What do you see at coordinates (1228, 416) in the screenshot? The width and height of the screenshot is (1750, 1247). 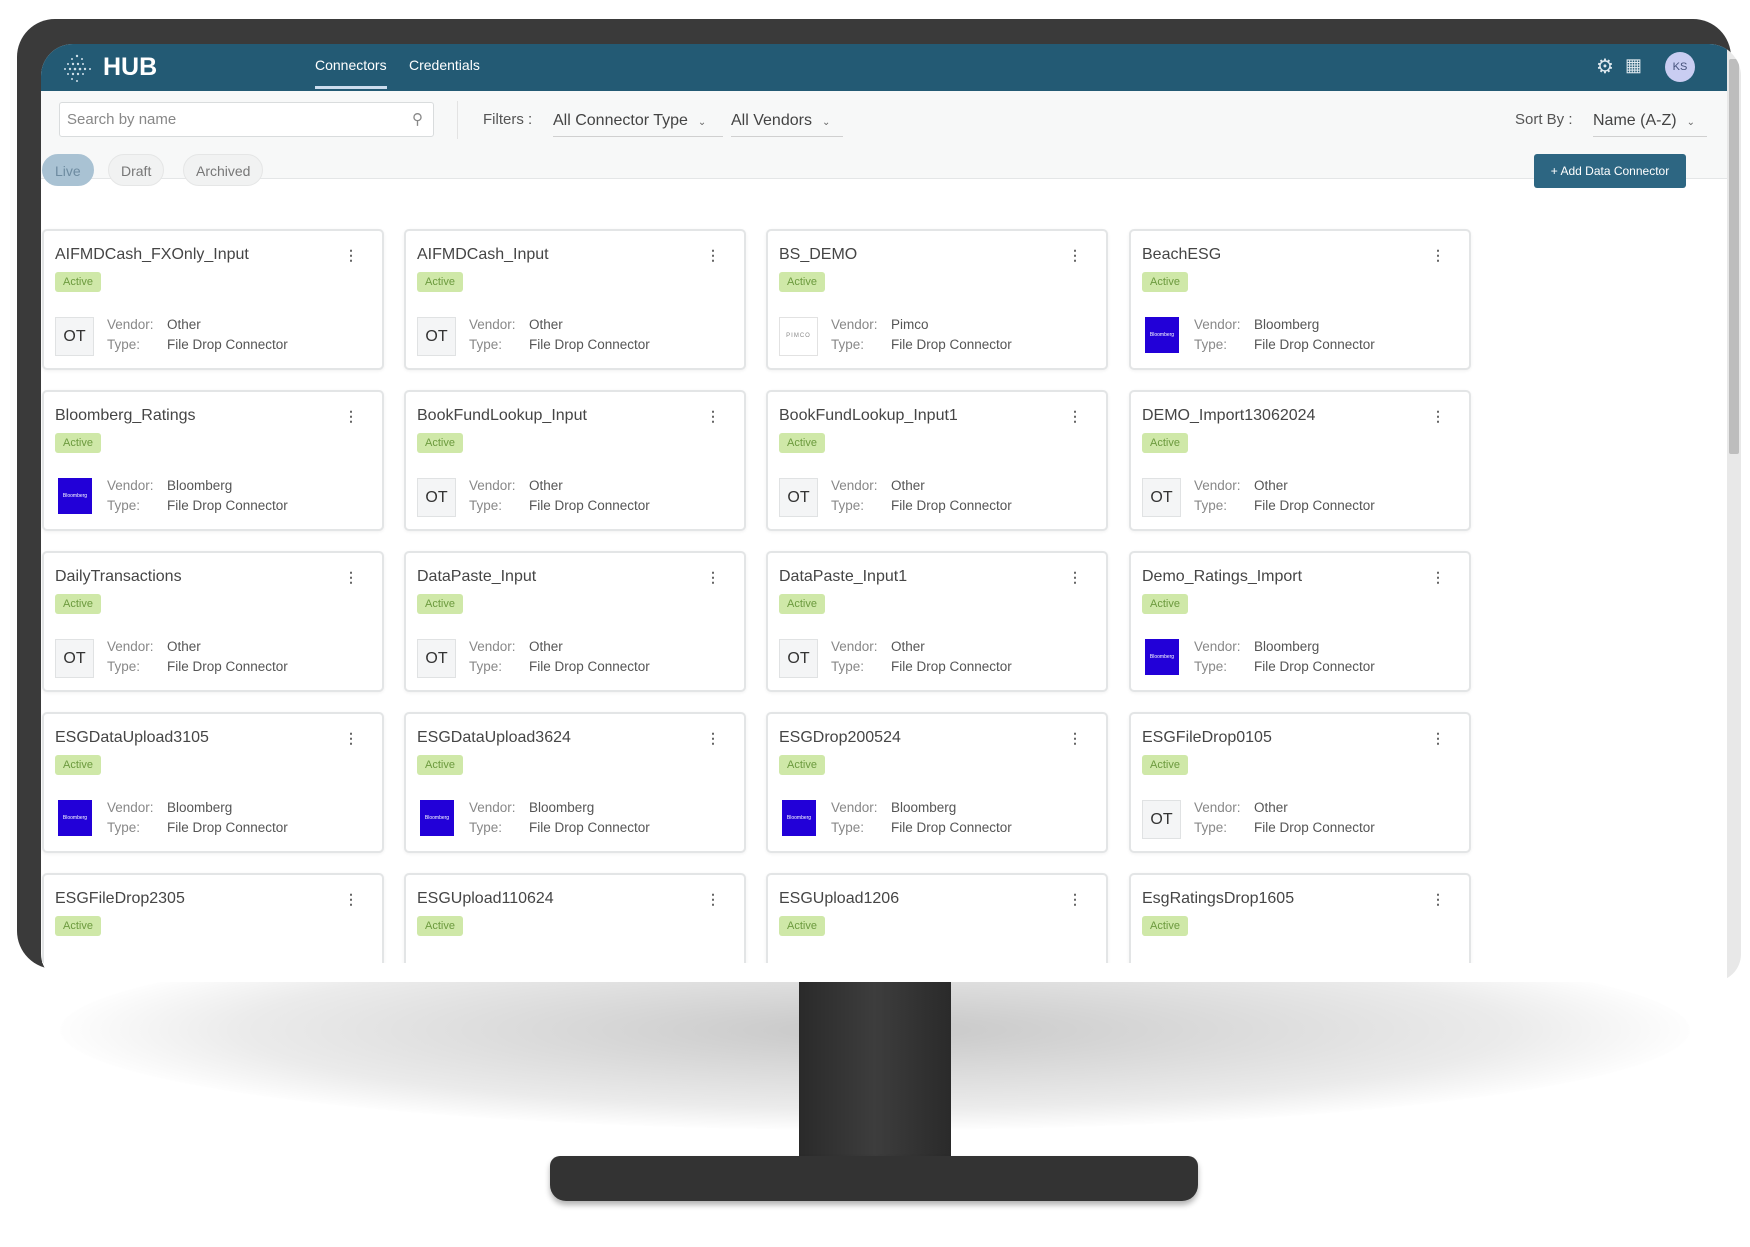 I see `connector-name: DEMO_Import13062024` at bounding box center [1228, 416].